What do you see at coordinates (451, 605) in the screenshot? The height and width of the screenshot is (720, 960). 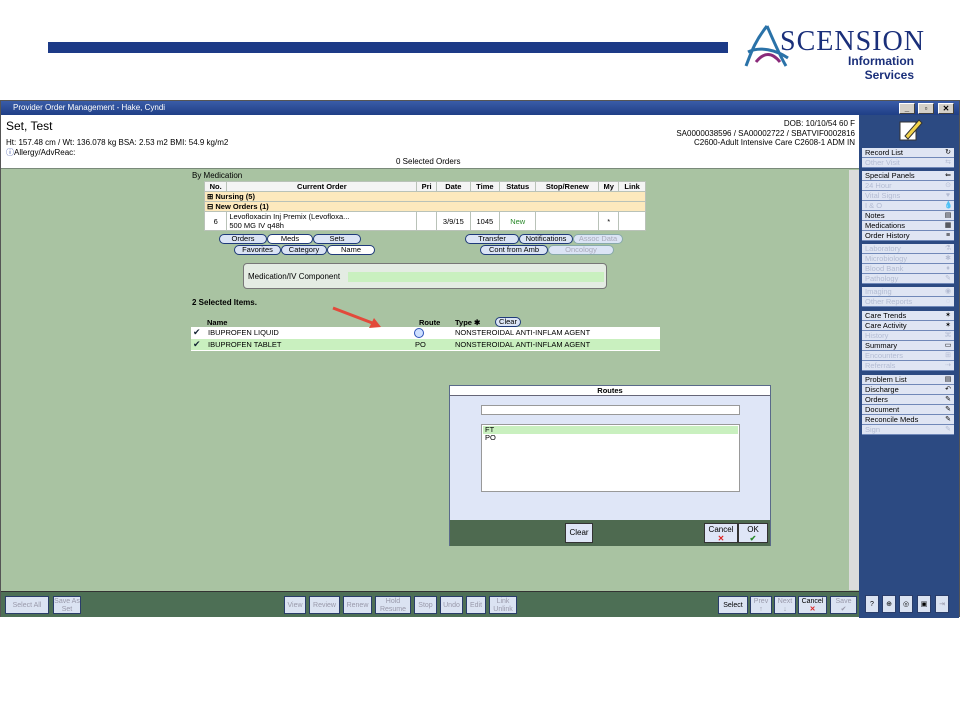 I see `undo-button: Undo` at bounding box center [451, 605].